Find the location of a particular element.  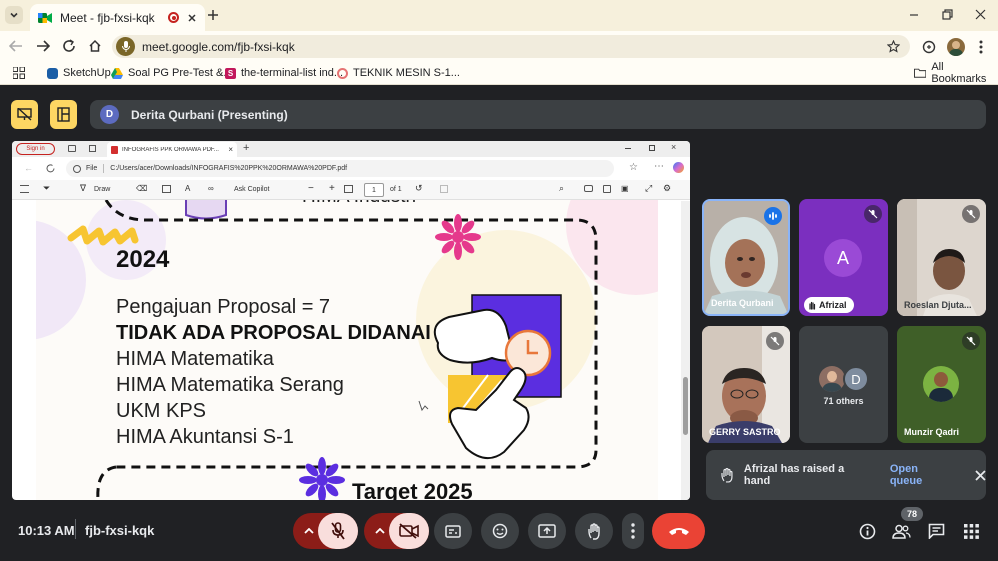

zoom-in-icon: + is located at coordinates (332, 188).